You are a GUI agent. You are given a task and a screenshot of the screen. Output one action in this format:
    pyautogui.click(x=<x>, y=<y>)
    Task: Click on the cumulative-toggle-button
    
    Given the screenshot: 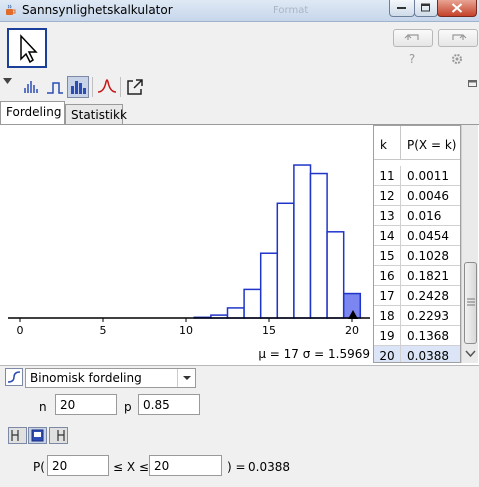 What is the action you would take?
    pyautogui.click(x=14, y=377)
    